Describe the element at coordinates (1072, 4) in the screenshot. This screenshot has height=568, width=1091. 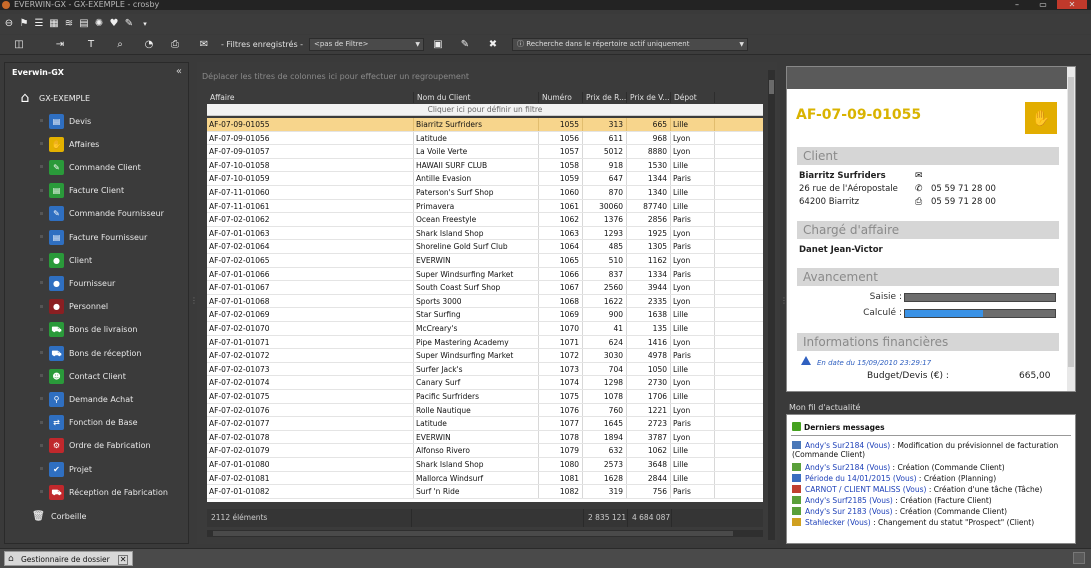
I see `close-window-button: ✕` at that location.